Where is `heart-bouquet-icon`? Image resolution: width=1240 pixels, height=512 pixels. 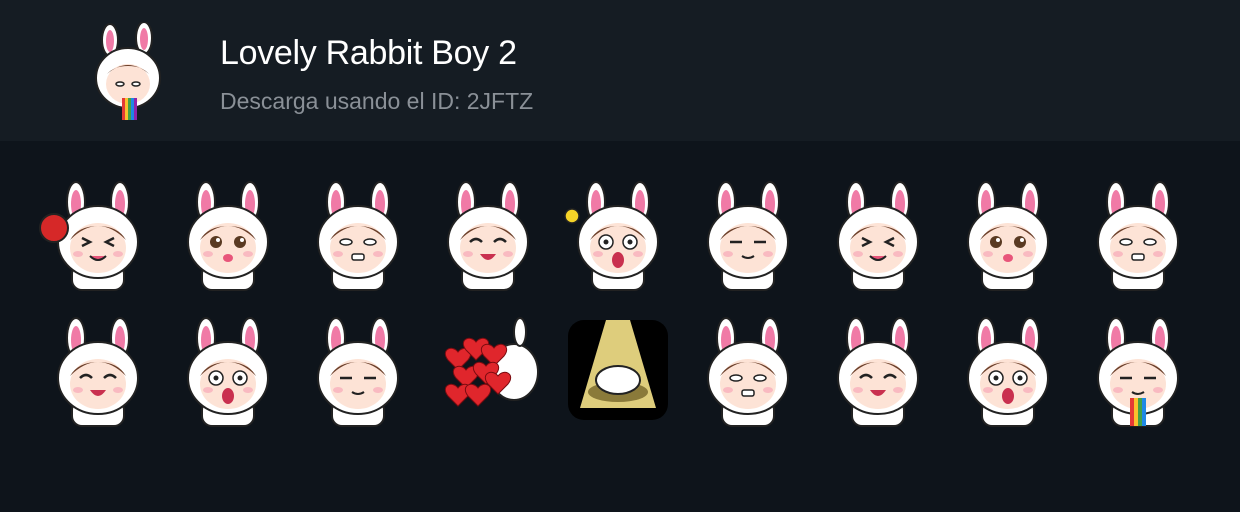
heart-bouquet-icon is located at coordinates (488, 370).